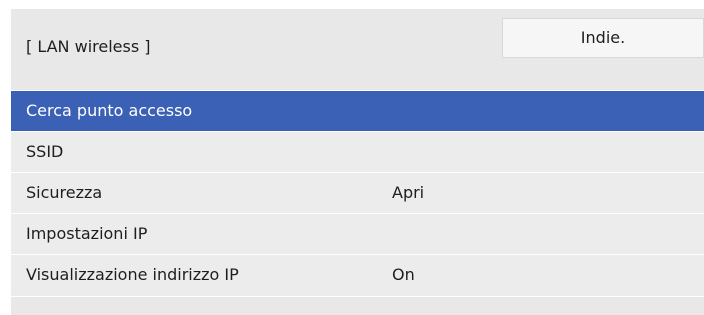 Image resolution: width=704 pixels, height=315 pixels. What do you see at coordinates (357, 110) in the screenshot?
I see `menu-item-search-access-point: Cerca punto accesso` at bounding box center [357, 110].